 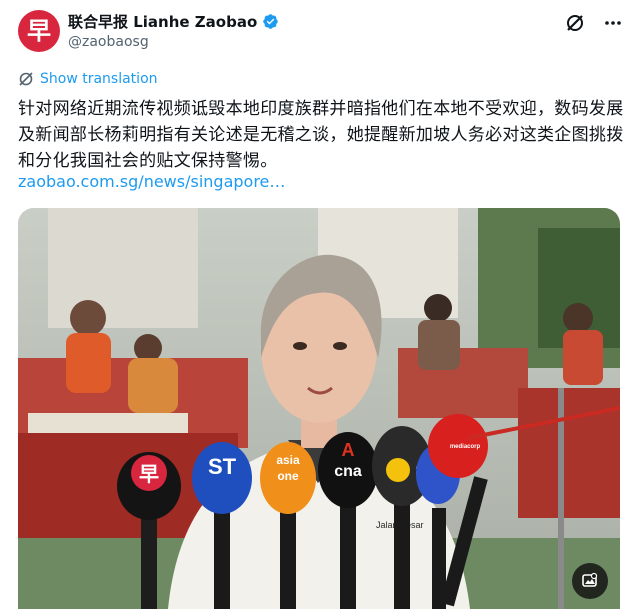 I want to click on more-icon, so click(x=613, y=23).